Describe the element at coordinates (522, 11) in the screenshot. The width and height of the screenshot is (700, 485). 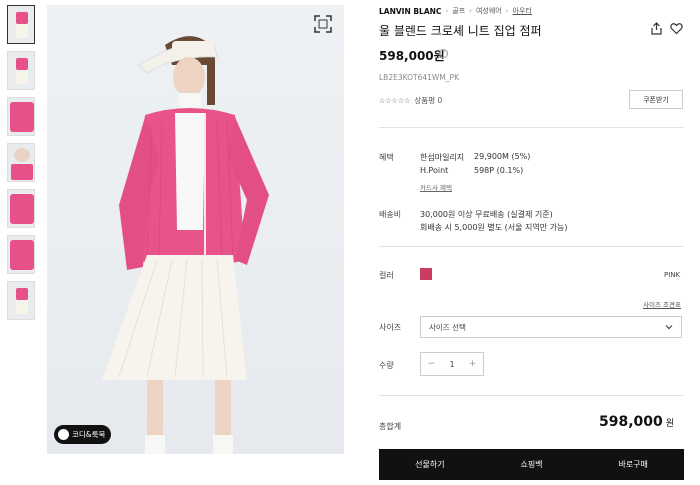
I see `breadcrumb-item-outer: 아우터` at that location.